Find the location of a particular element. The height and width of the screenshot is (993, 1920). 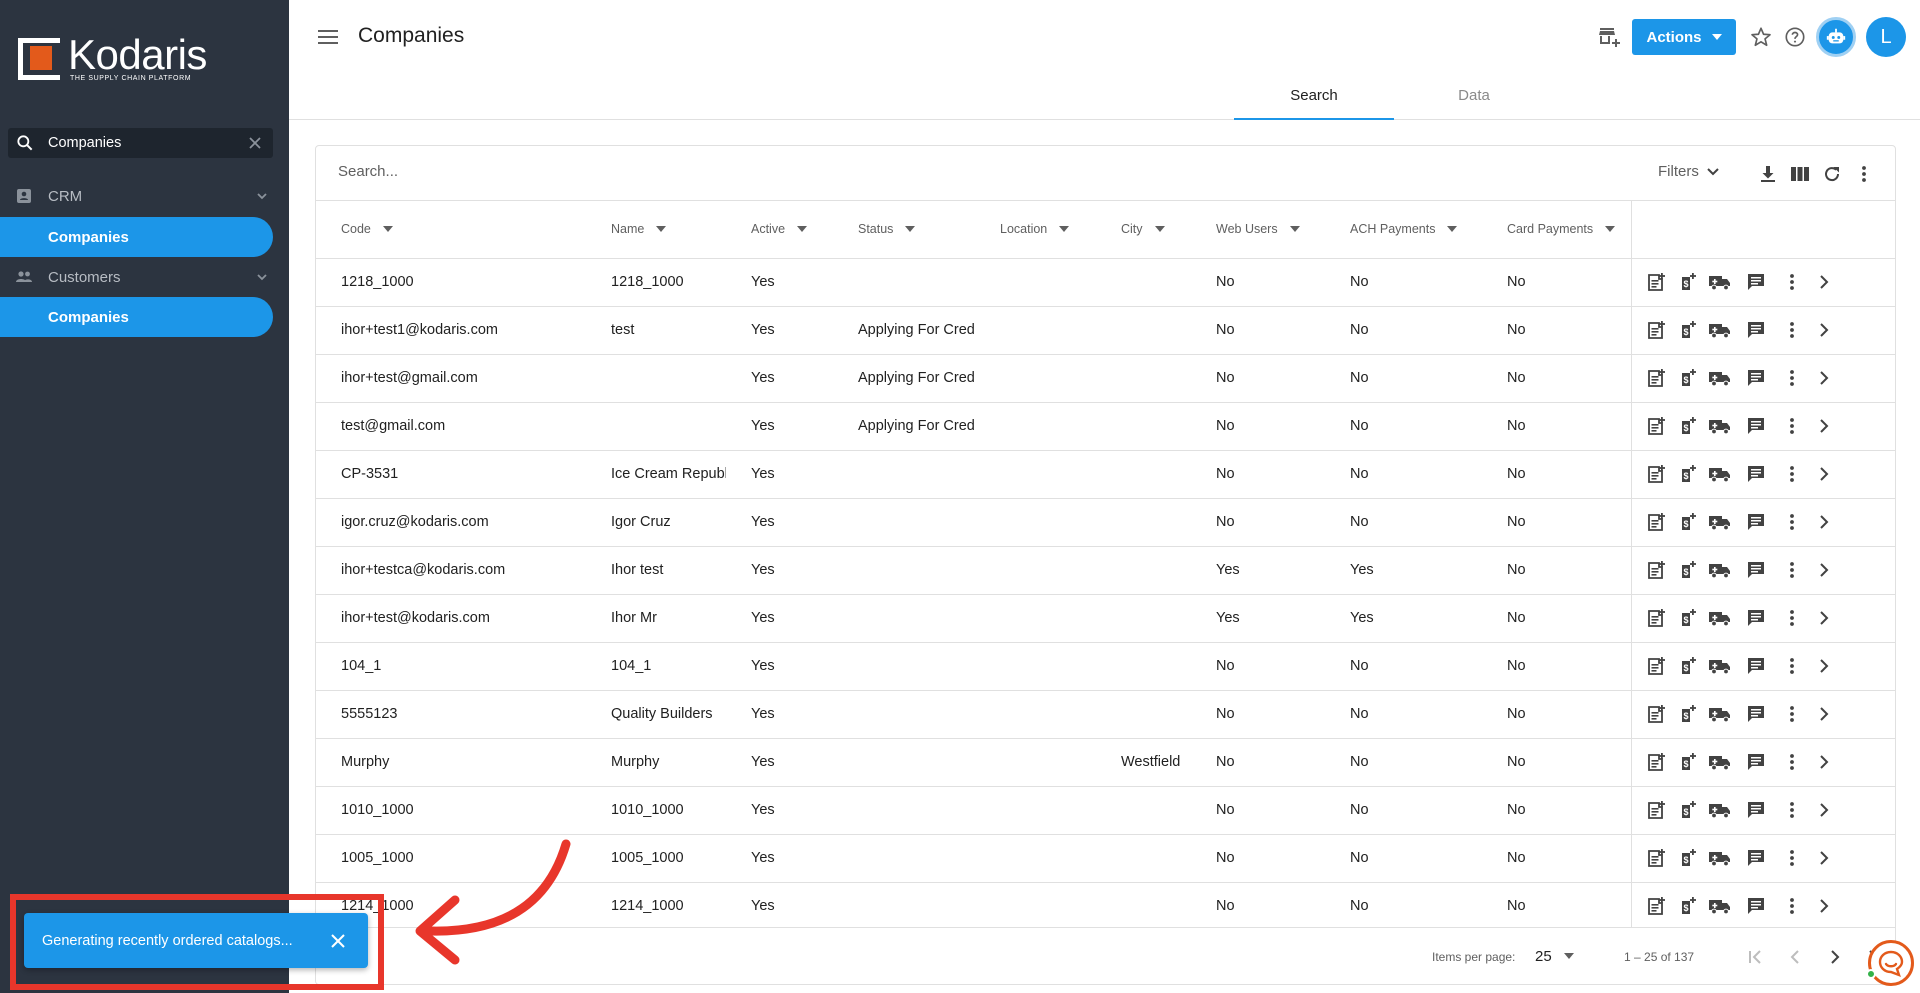

tab-data: Data is located at coordinates (1474, 99).